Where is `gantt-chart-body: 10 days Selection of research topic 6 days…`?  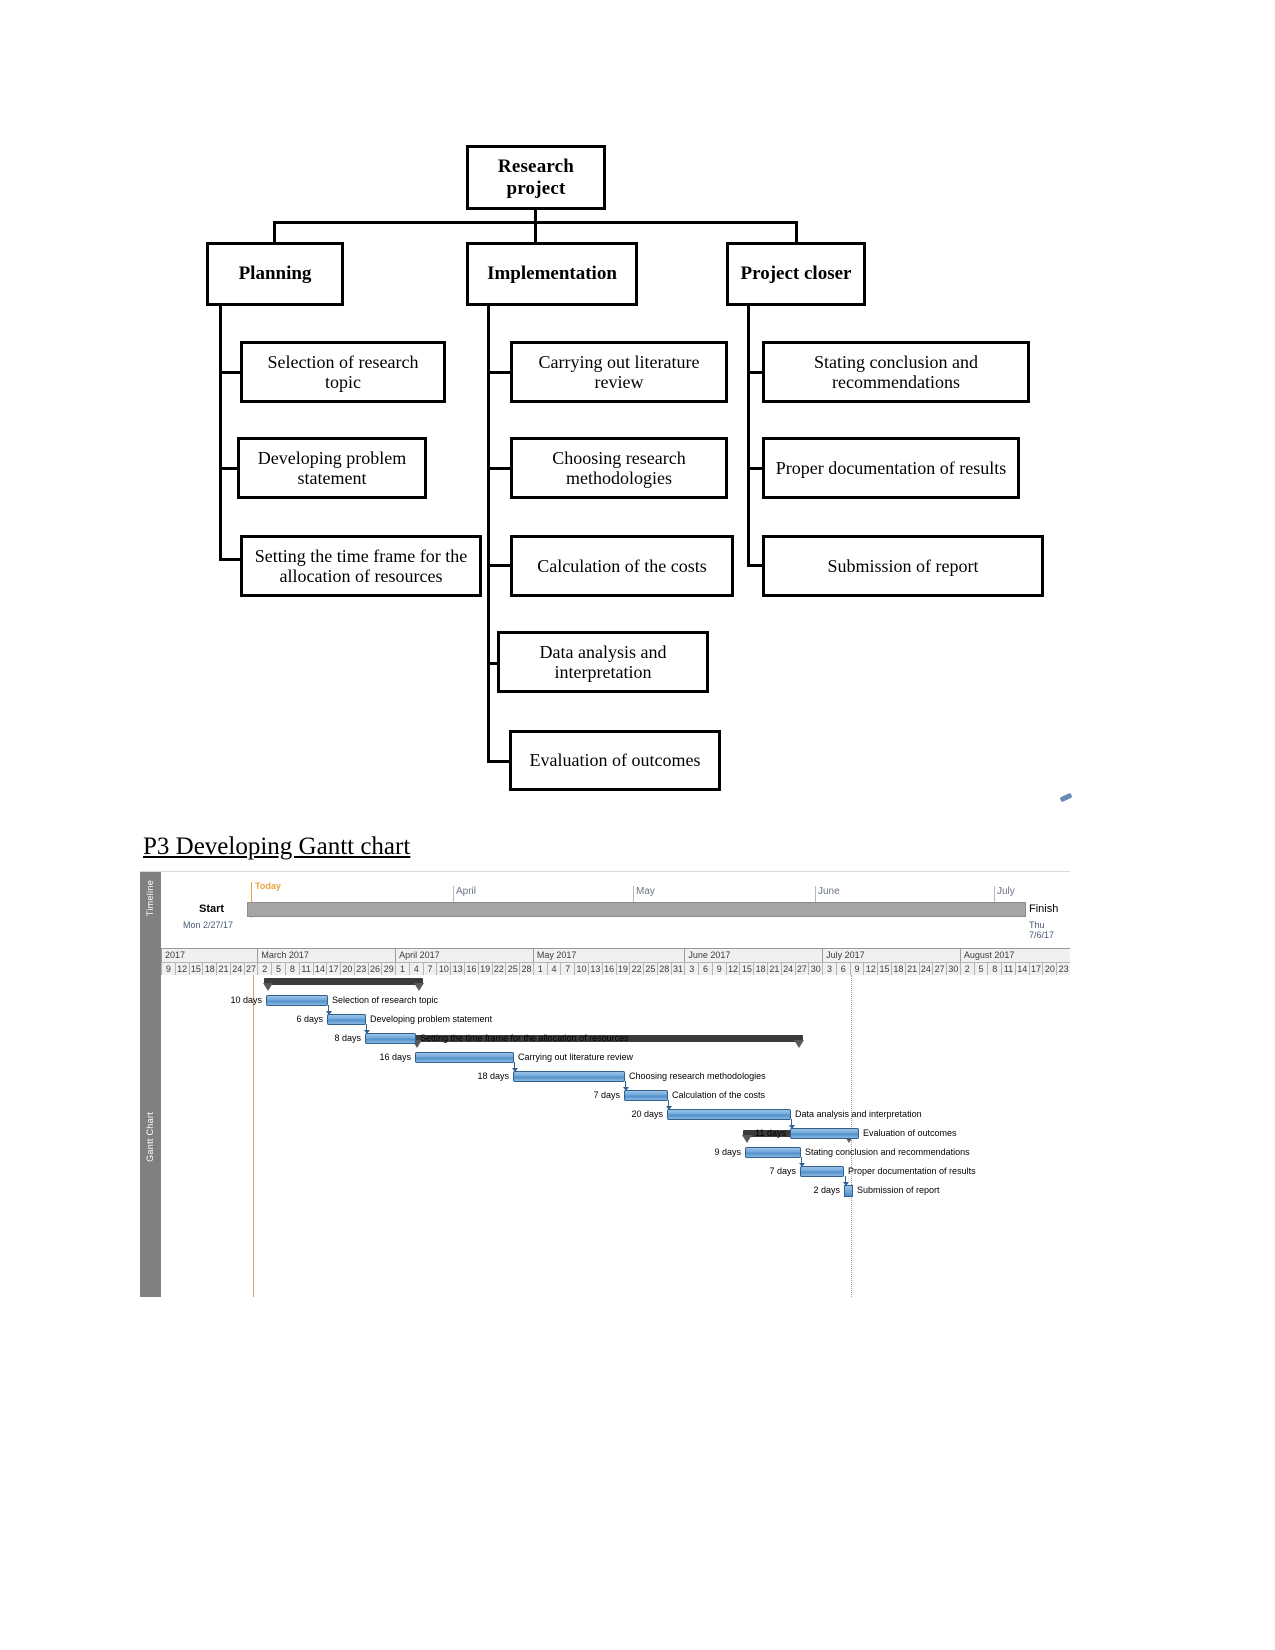 gantt-chart-body: 10 days Selection of research topic 6 days… is located at coordinates (615, 1136).